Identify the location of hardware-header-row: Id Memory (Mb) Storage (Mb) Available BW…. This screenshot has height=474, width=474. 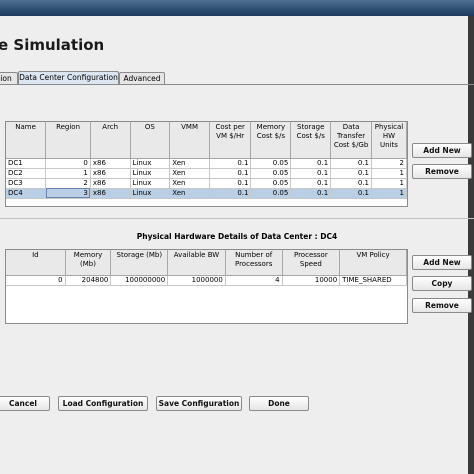
(206, 263).